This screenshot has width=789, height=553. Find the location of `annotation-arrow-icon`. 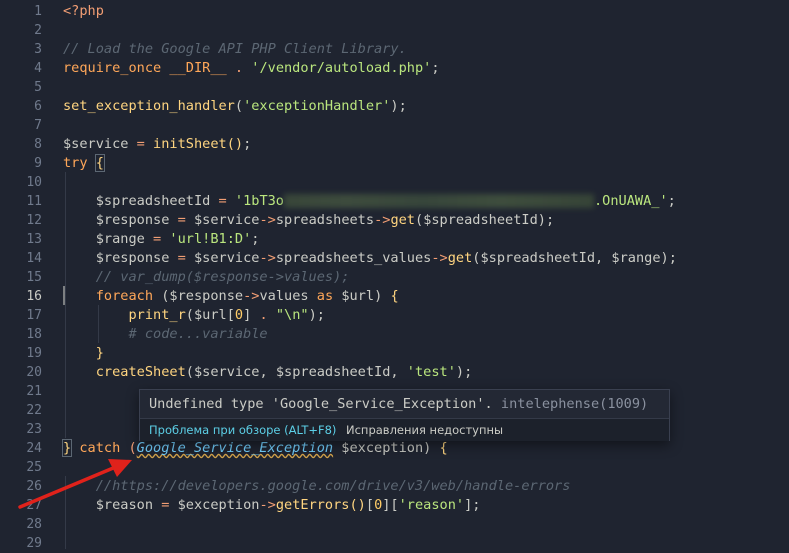

annotation-arrow-icon is located at coordinates (75, 484).